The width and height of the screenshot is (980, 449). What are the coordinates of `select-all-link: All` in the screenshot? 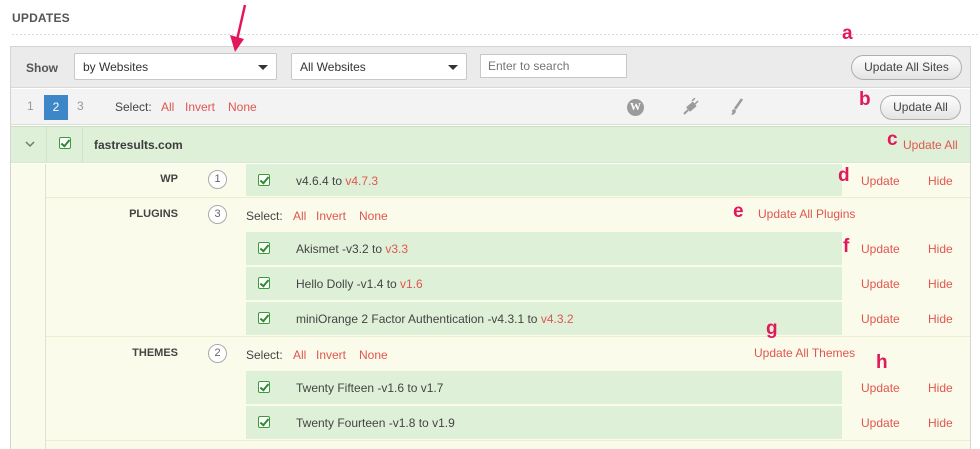 It's located at (167, 107).